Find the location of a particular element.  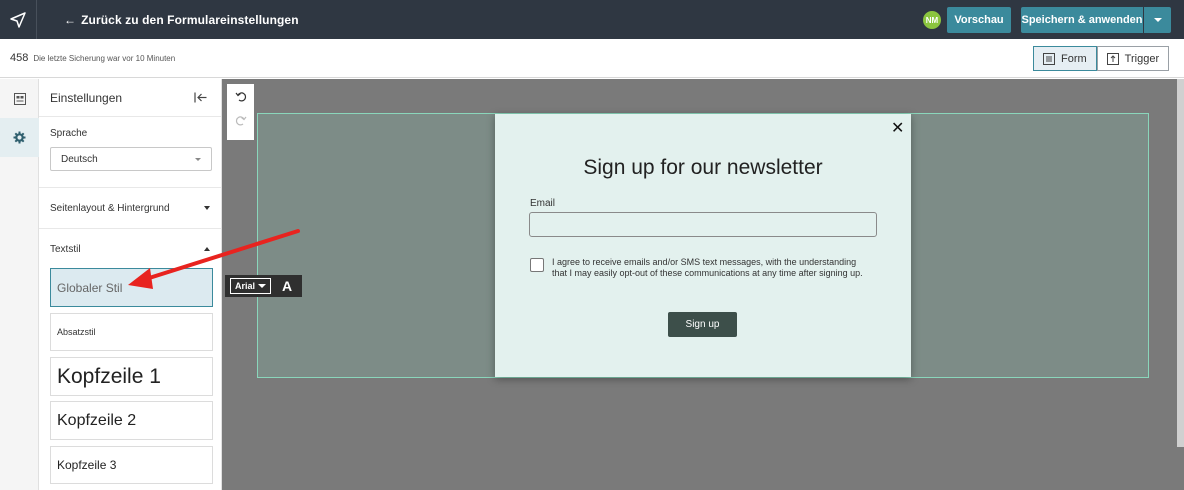

section-text-style-label: Textstil is located at coordinates (65, 249).